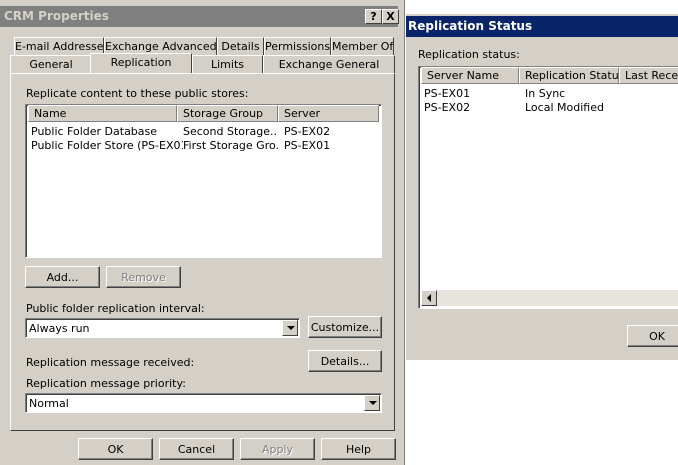  Describe the element at coordinates (115, 308) in the screenshot. I see `replication-interval-label: Public folder replication interval:` at that location.